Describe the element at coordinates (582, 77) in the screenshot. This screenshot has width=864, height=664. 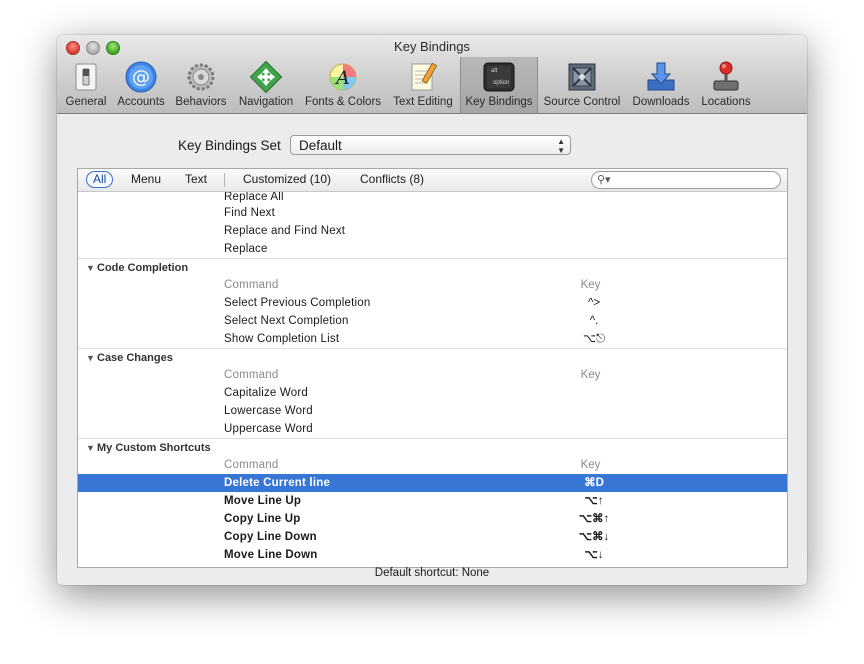
I see `source-control-box-icon` at that location.